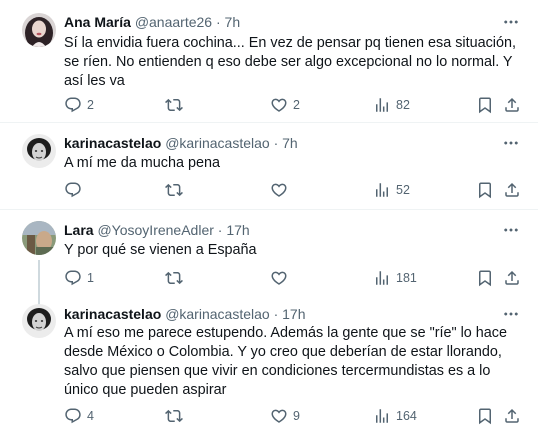  I want to click on tweet-text: Y por qué se vienen a España, so click(160, 250).